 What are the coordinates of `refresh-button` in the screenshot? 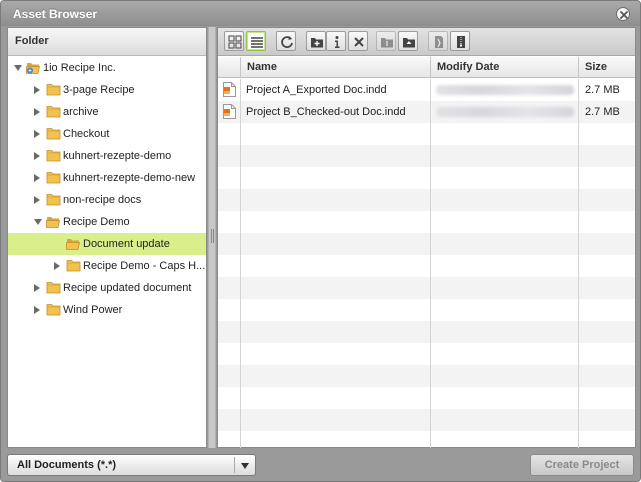 It's located at (286, 41).